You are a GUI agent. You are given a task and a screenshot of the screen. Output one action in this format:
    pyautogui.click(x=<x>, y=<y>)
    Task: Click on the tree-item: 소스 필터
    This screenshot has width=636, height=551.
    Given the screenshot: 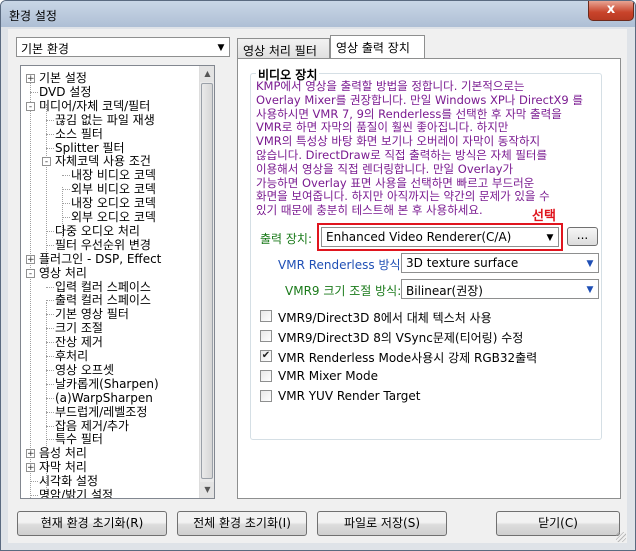 What is the action you would take?
    pyautogui.click(x=79, y=134)
    